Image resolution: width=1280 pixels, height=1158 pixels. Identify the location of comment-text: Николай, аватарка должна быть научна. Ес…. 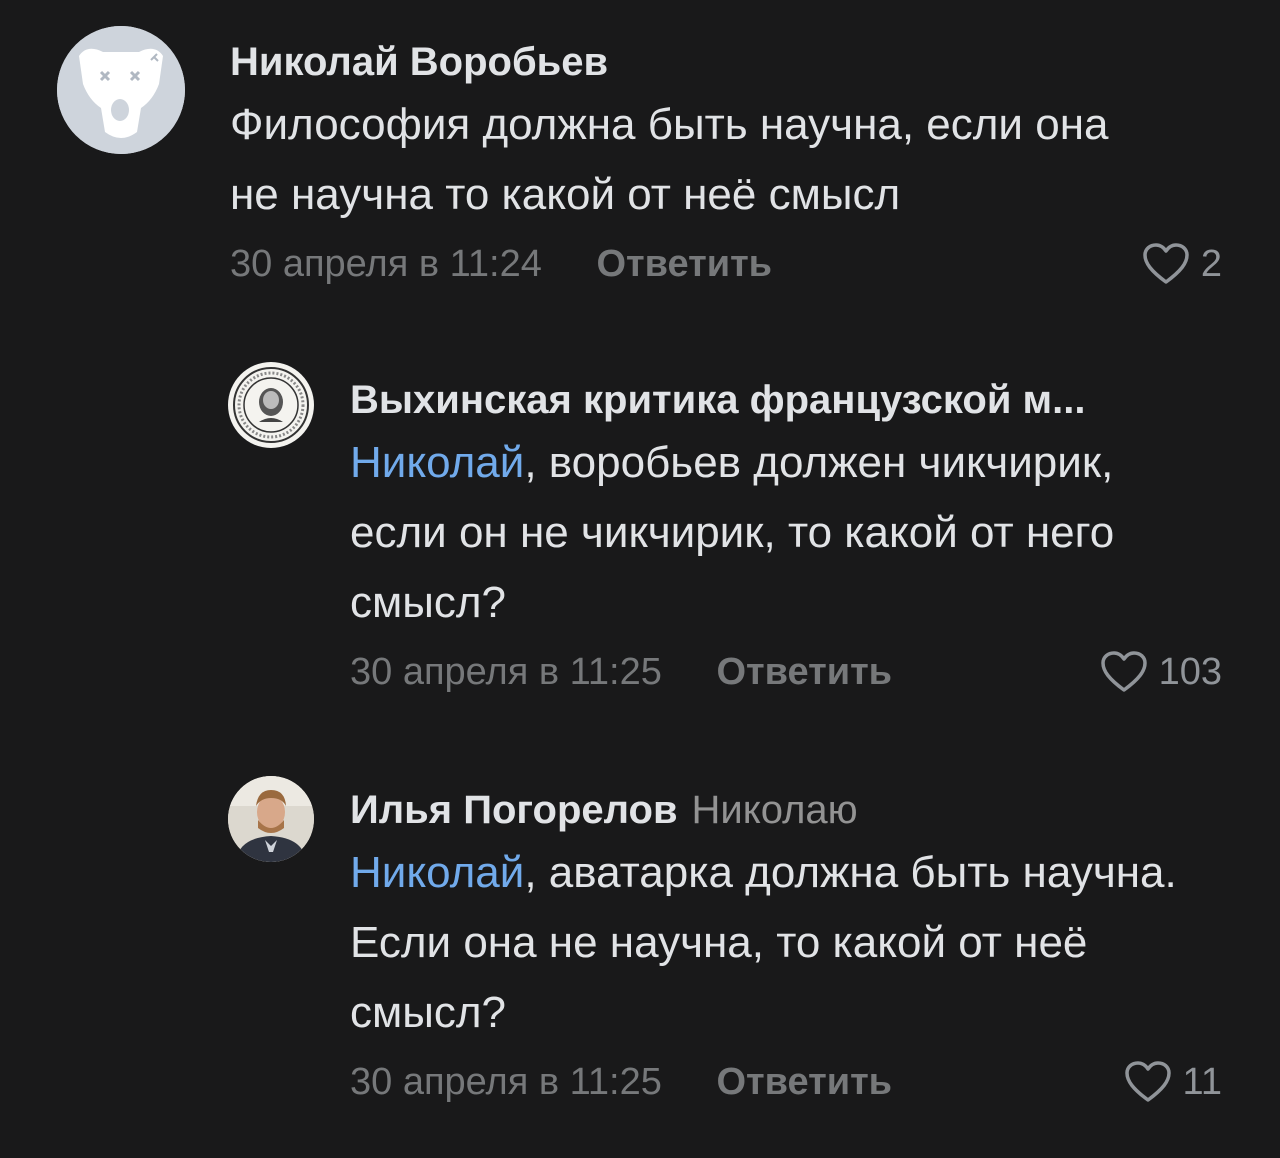
(766, 943).